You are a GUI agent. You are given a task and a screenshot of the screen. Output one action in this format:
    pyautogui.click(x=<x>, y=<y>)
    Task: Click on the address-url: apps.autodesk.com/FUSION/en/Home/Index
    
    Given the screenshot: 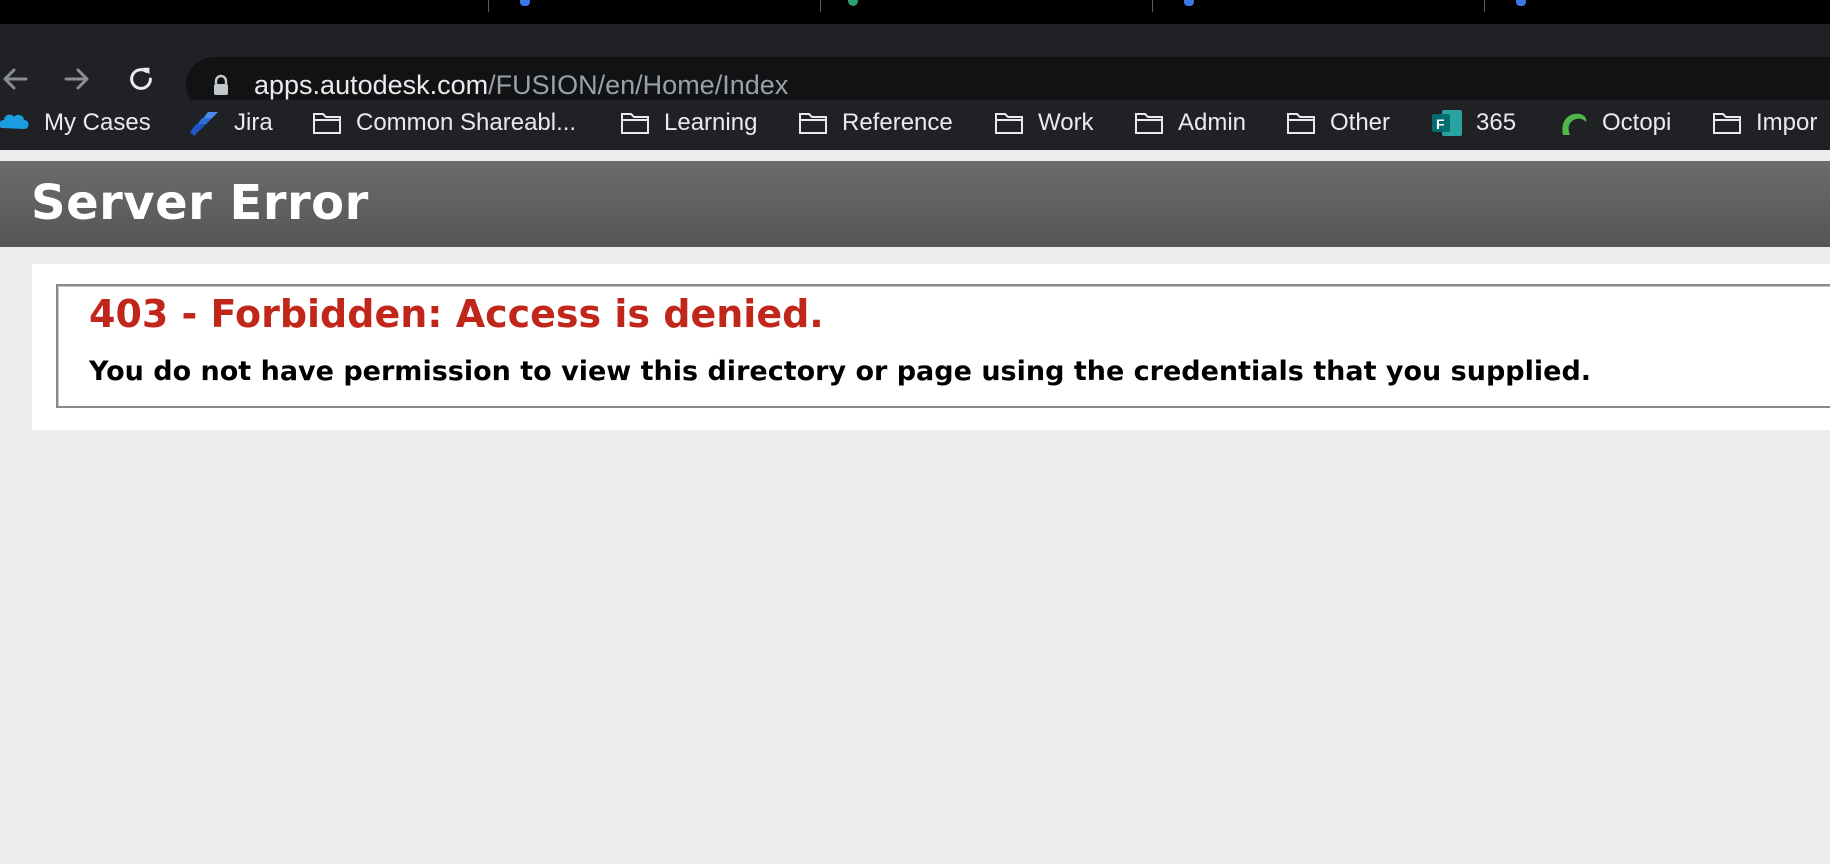 What is the action you would take?
    pyautogui.click(x=521, y=85)
    